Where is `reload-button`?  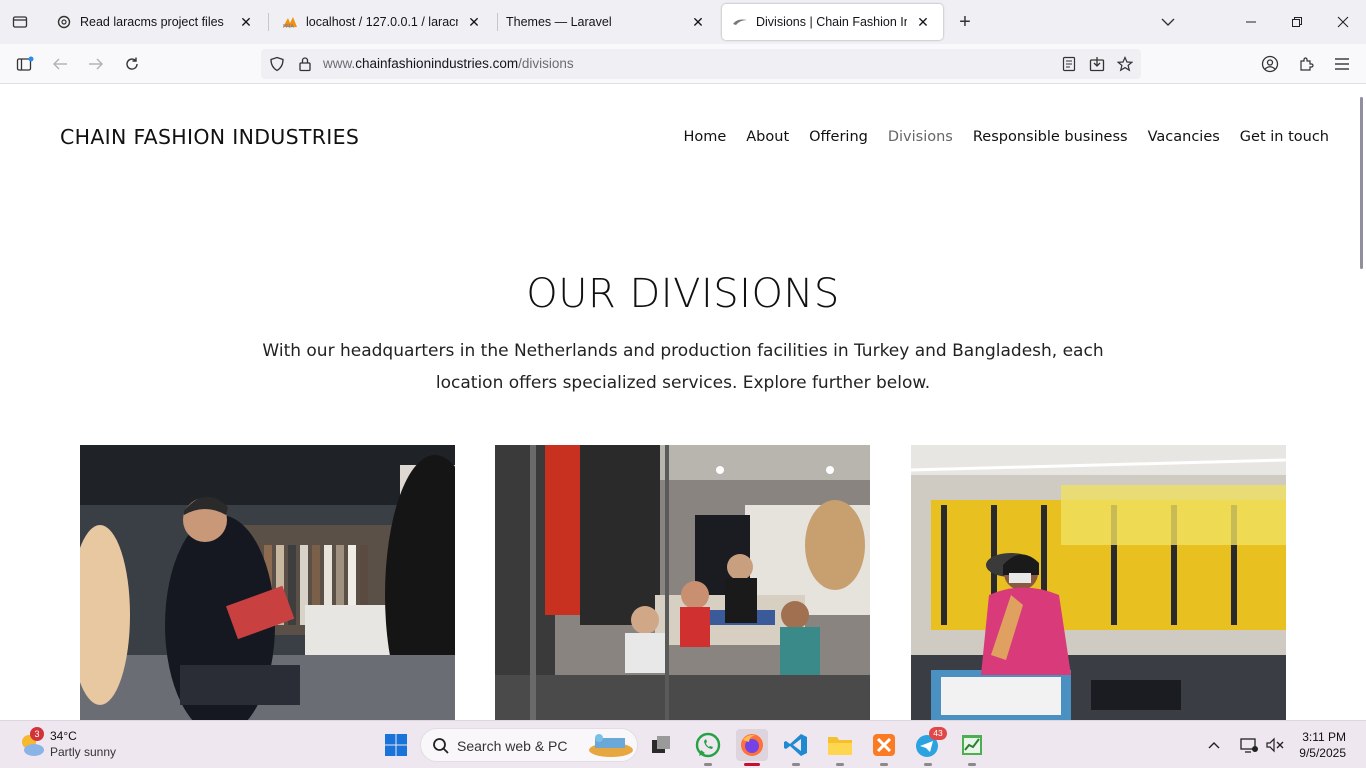 reload-button is located at coordinates (132, 64).